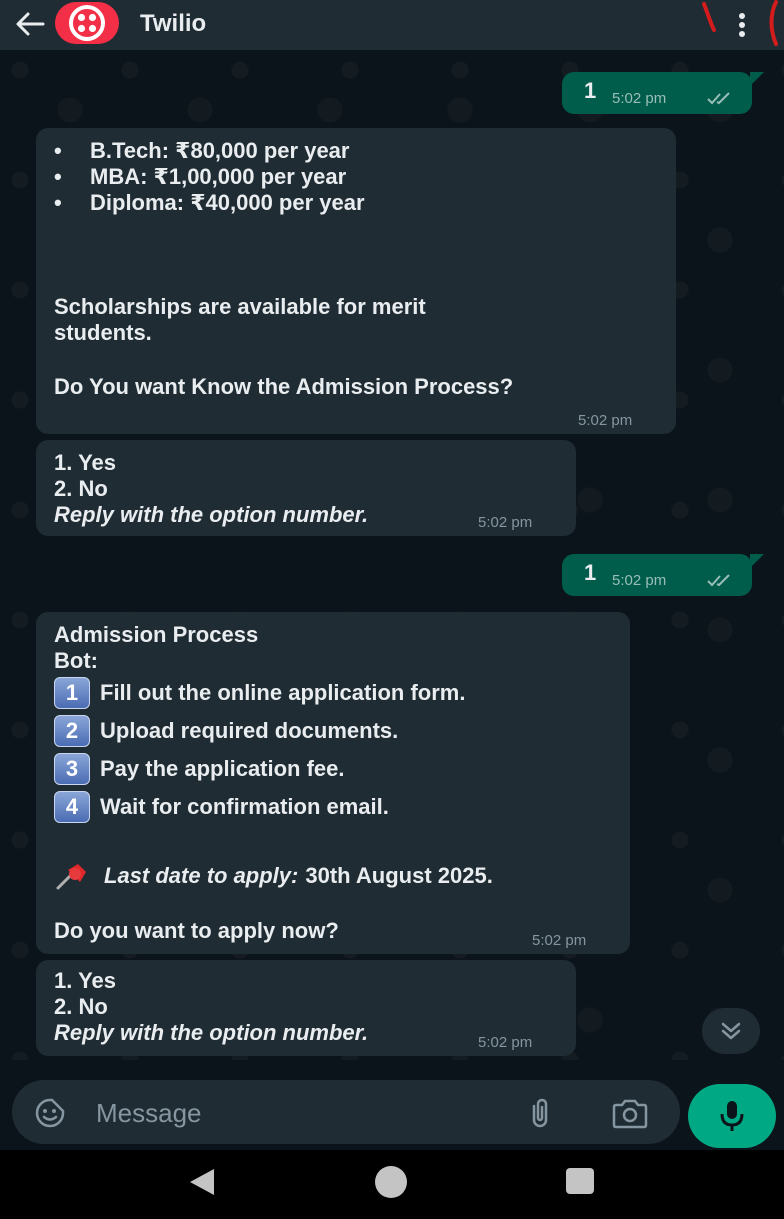  I want to click on composer-bar, so click(392, 1105).